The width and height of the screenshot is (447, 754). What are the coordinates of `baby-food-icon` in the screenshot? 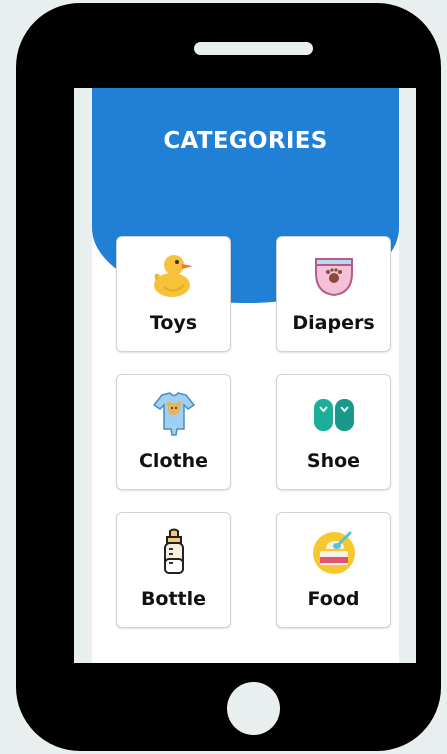 It's located at (334, 552).